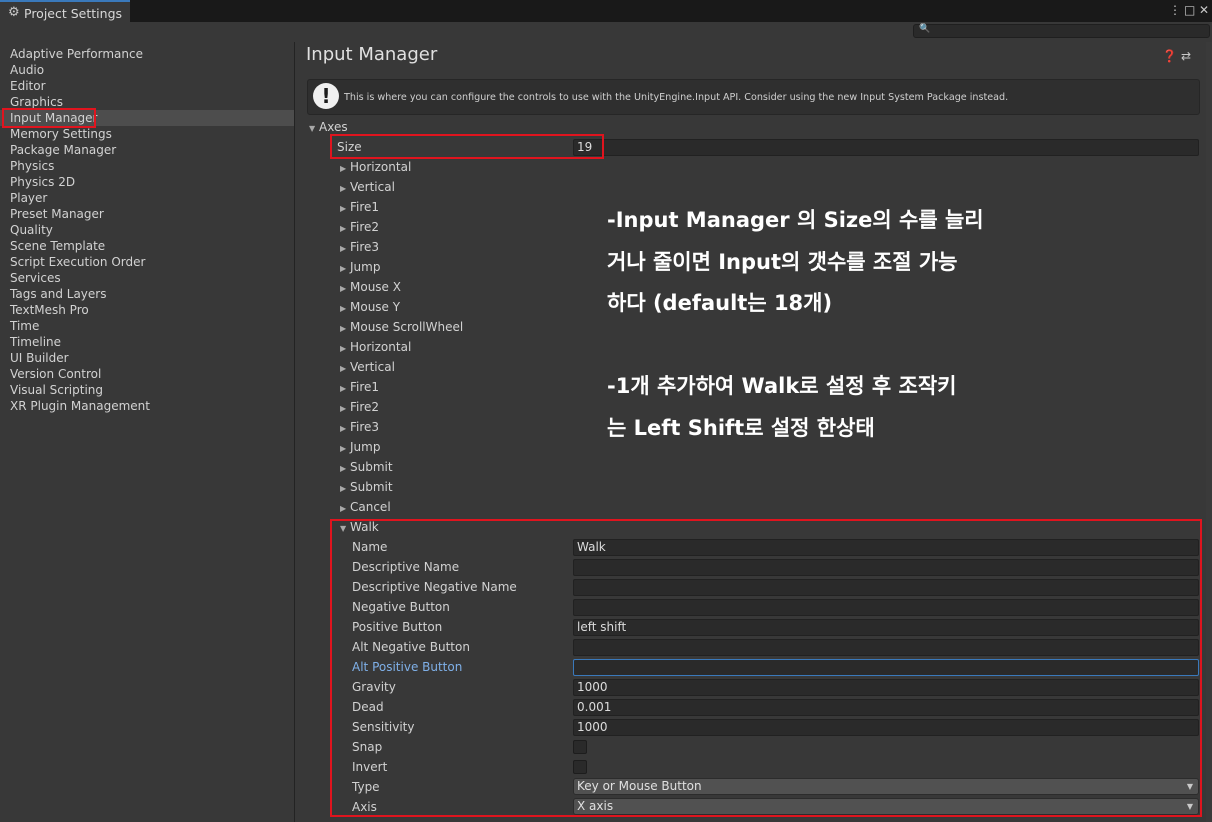  I want to click on sidebar-item-timeline: Timeline, so click(35, 342).